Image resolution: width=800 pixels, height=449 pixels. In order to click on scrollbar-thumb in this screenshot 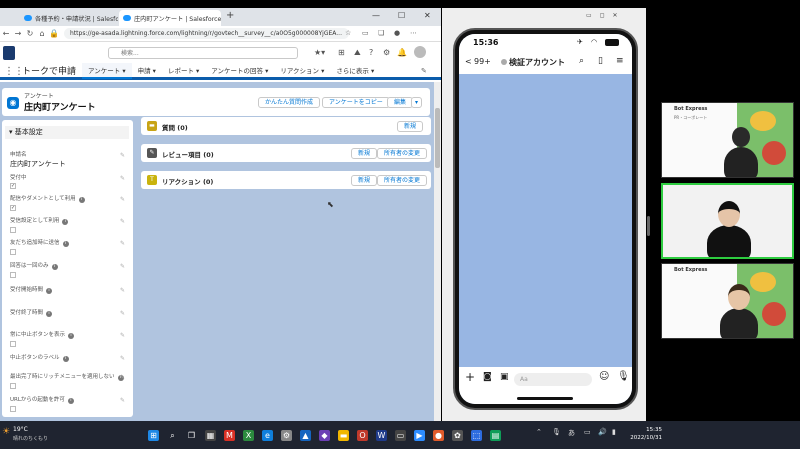, I will do `click(437, 138)`.